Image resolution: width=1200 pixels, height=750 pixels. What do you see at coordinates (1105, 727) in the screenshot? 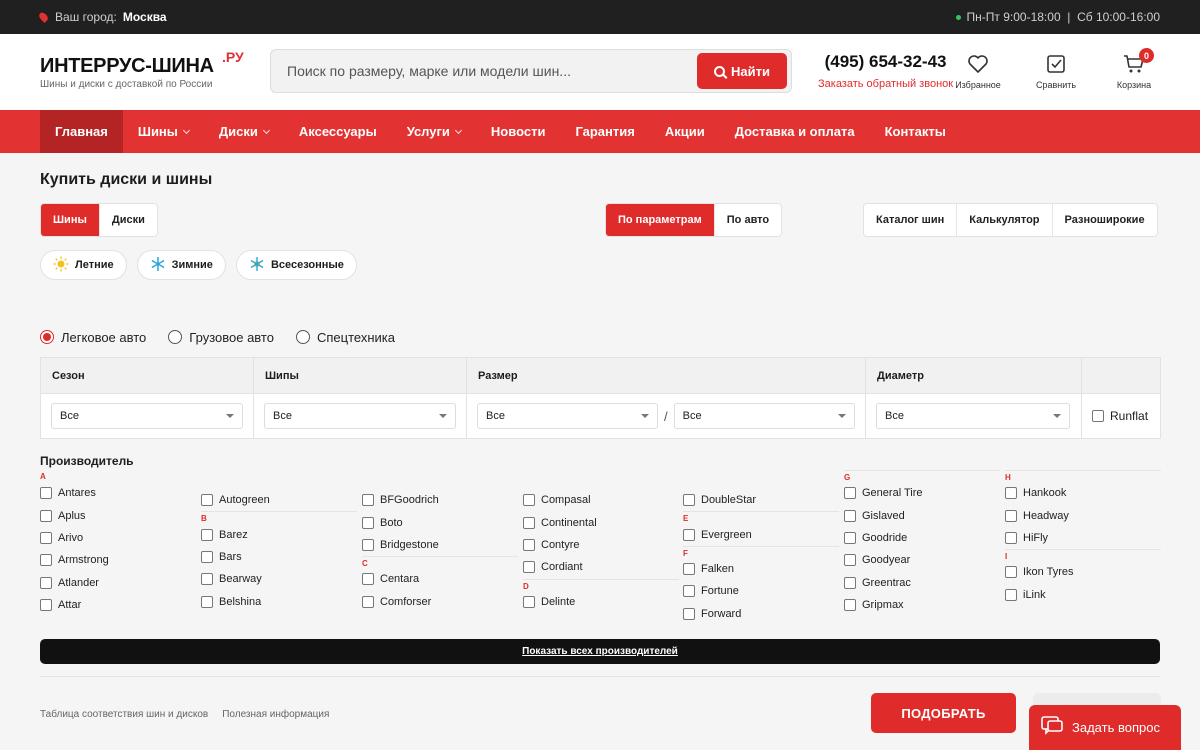
I see `ask-question-button: Задать вопрос` at bounding box center [1105, 727].